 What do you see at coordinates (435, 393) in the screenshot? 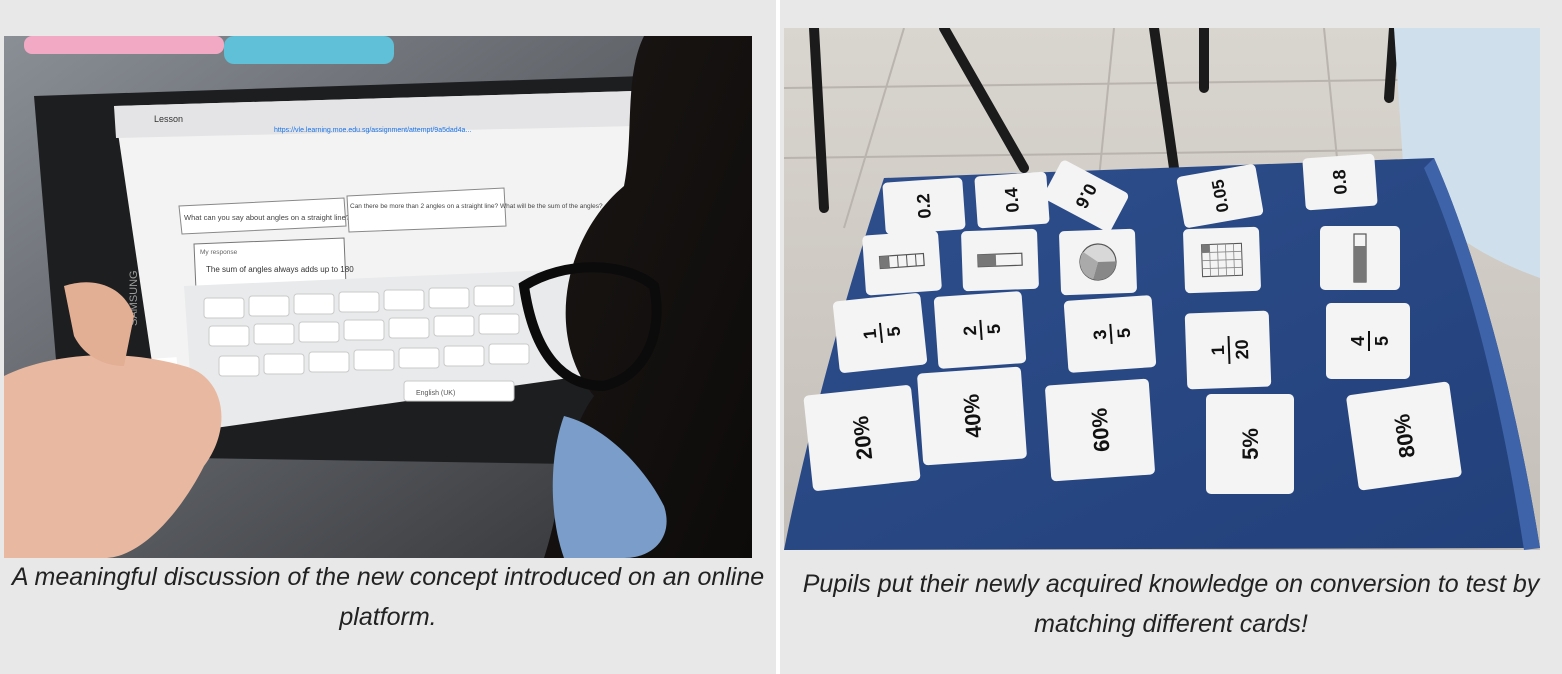
I see `keyboard-language: English (UK)` at bounding box center [435, 393].